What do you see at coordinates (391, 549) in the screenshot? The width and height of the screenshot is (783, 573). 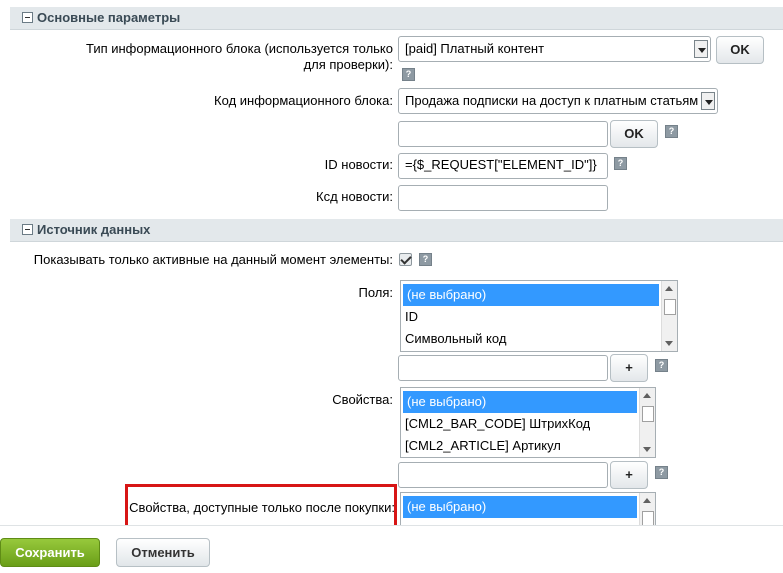 I see `footer-bar: Сохранить Отменить` at bounding box center [391, 549].